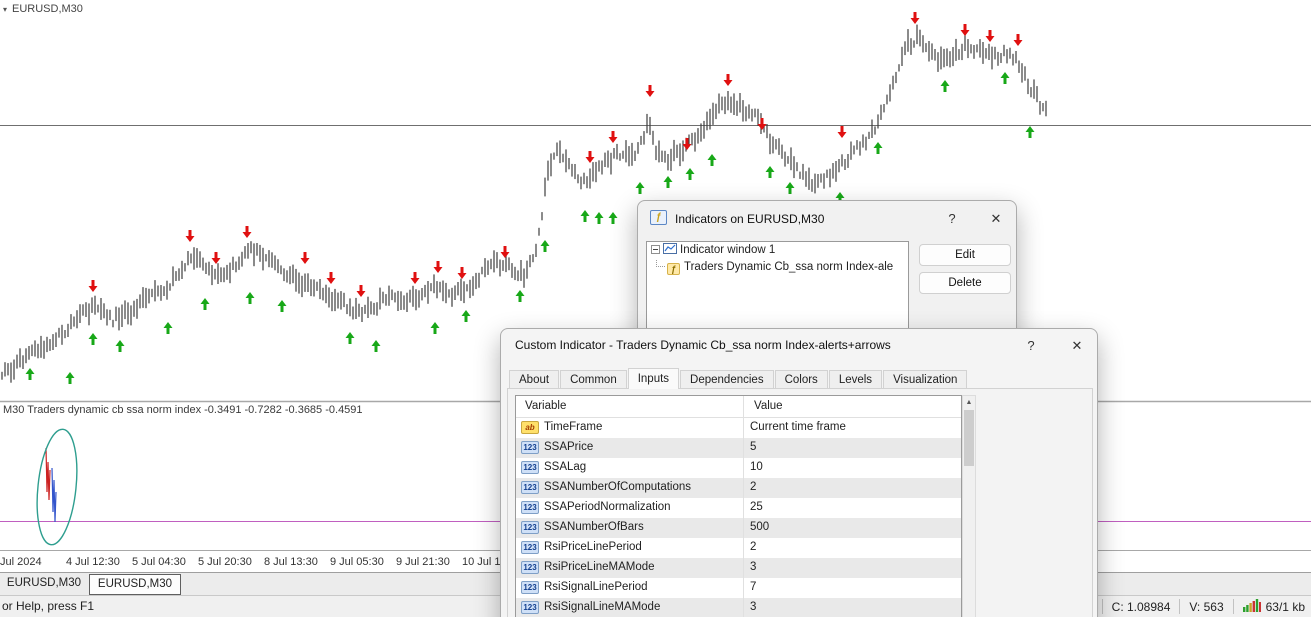  I want to click on status-quote: C: 1.08984, so click(1141, 606).